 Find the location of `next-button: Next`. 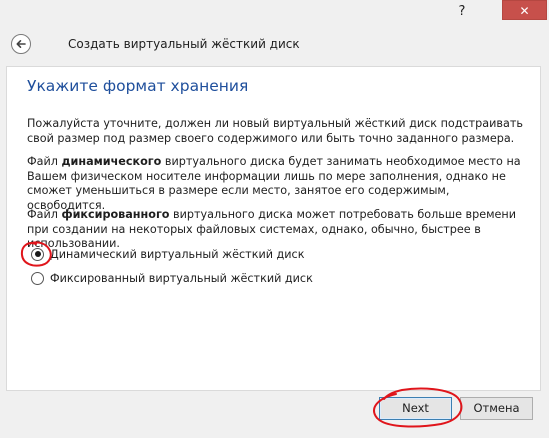

next-button: Next is located at coordinates (415, 408).